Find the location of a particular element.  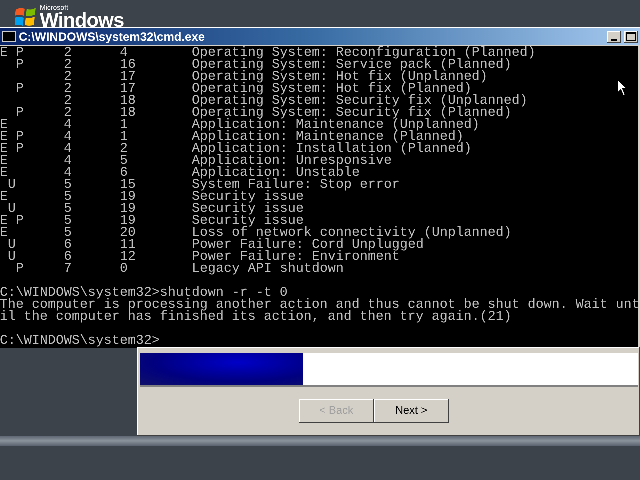

reason-text: System Failure: Stop error is located at coordinates (296, 186).